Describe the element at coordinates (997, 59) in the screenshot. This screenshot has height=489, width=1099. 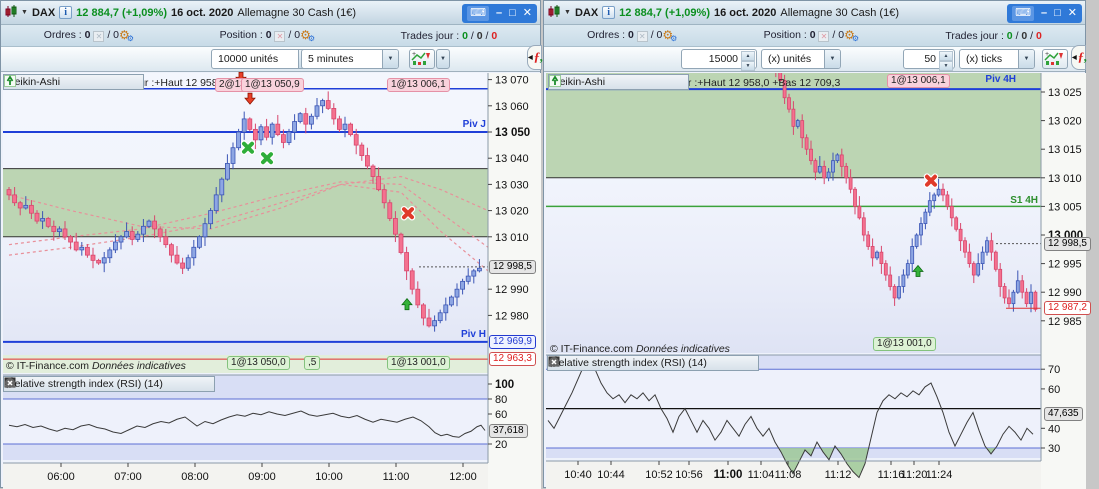
I see `ticks-unit-select: (x) ticks ▼` at that location.